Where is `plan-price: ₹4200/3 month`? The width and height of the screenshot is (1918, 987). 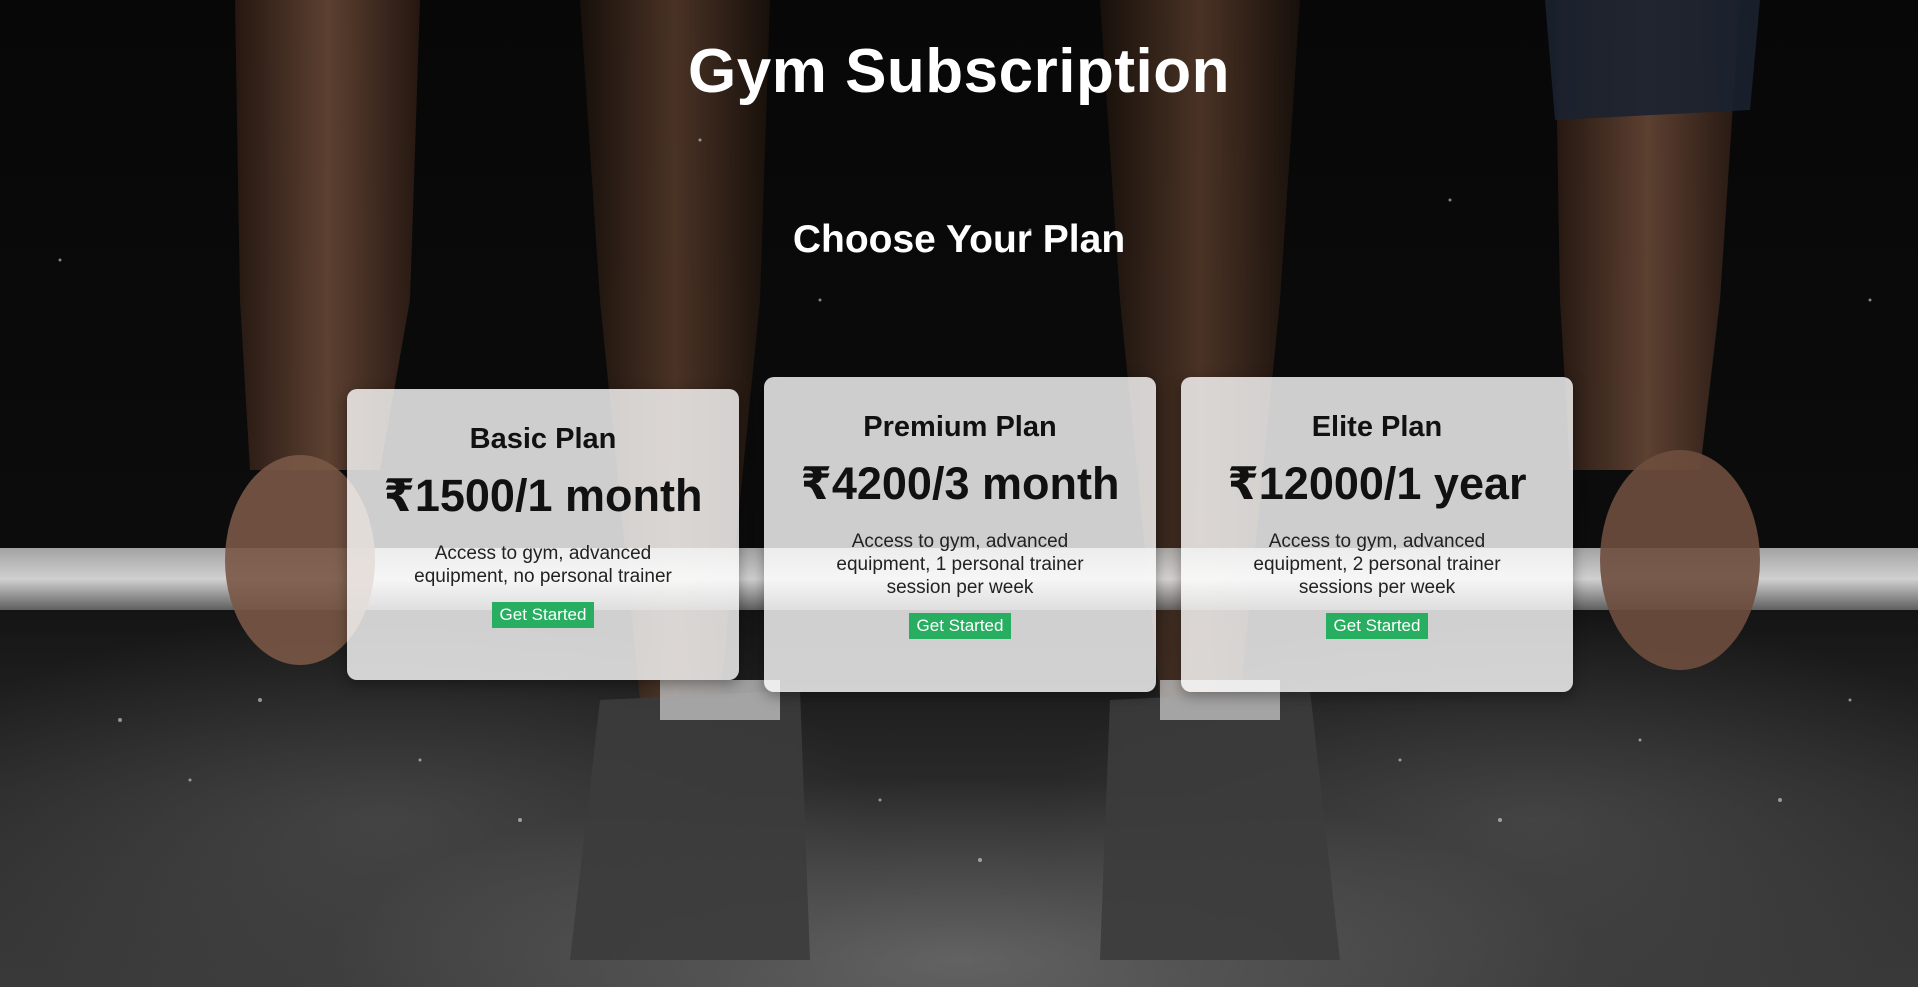
plan-price: ₹4200/3 month is located at coordinates (960, 483).